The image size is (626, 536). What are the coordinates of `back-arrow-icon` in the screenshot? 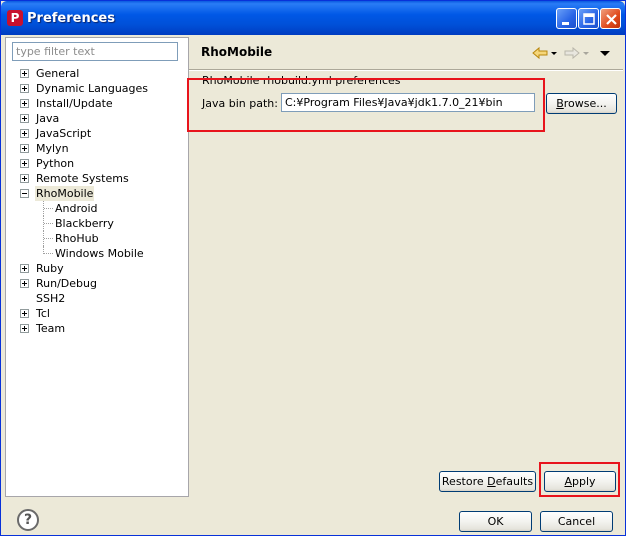 It's located at (540, 53).